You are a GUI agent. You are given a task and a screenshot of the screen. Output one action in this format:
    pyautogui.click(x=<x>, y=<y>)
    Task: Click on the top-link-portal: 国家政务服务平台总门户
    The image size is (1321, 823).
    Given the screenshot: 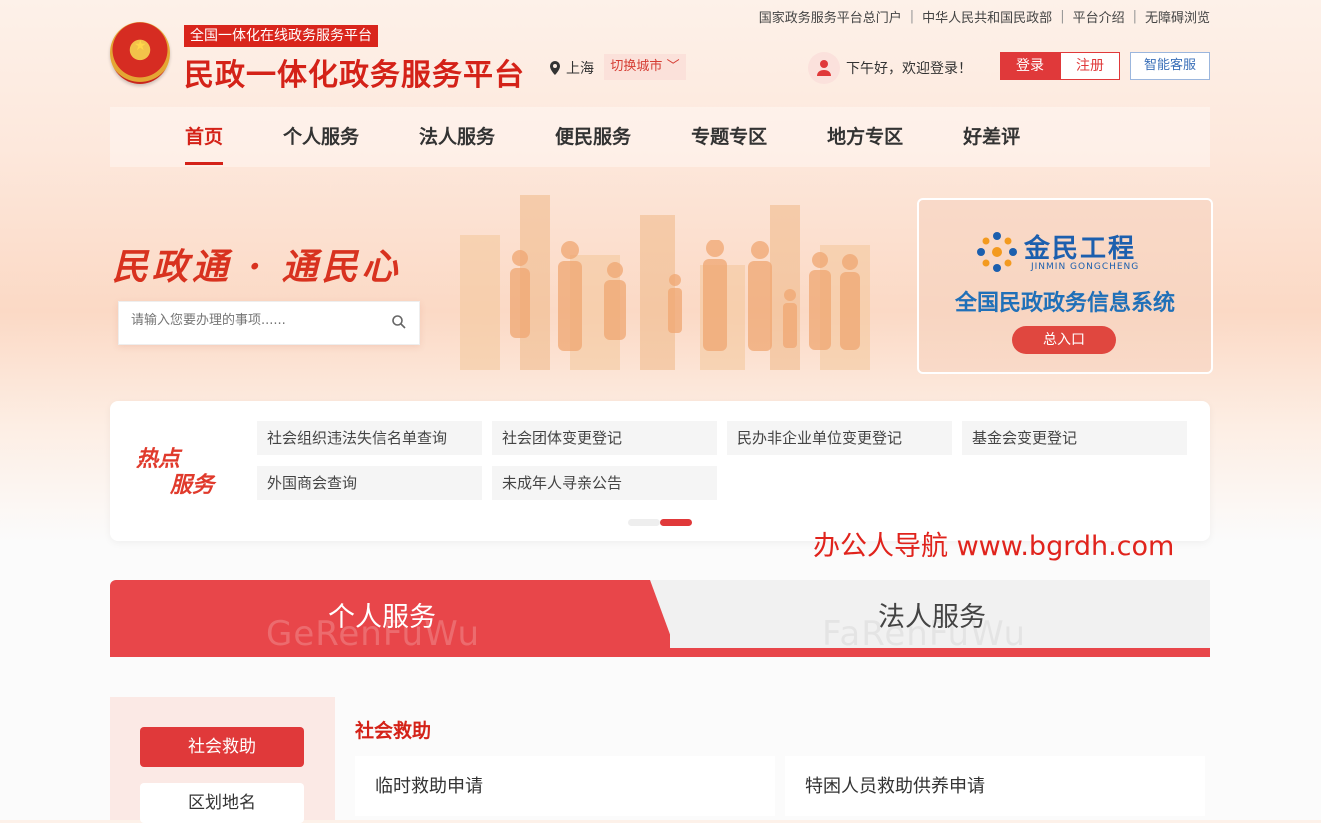 What is the action you would take?
    pyautogui.click(x=830, y=16)
    